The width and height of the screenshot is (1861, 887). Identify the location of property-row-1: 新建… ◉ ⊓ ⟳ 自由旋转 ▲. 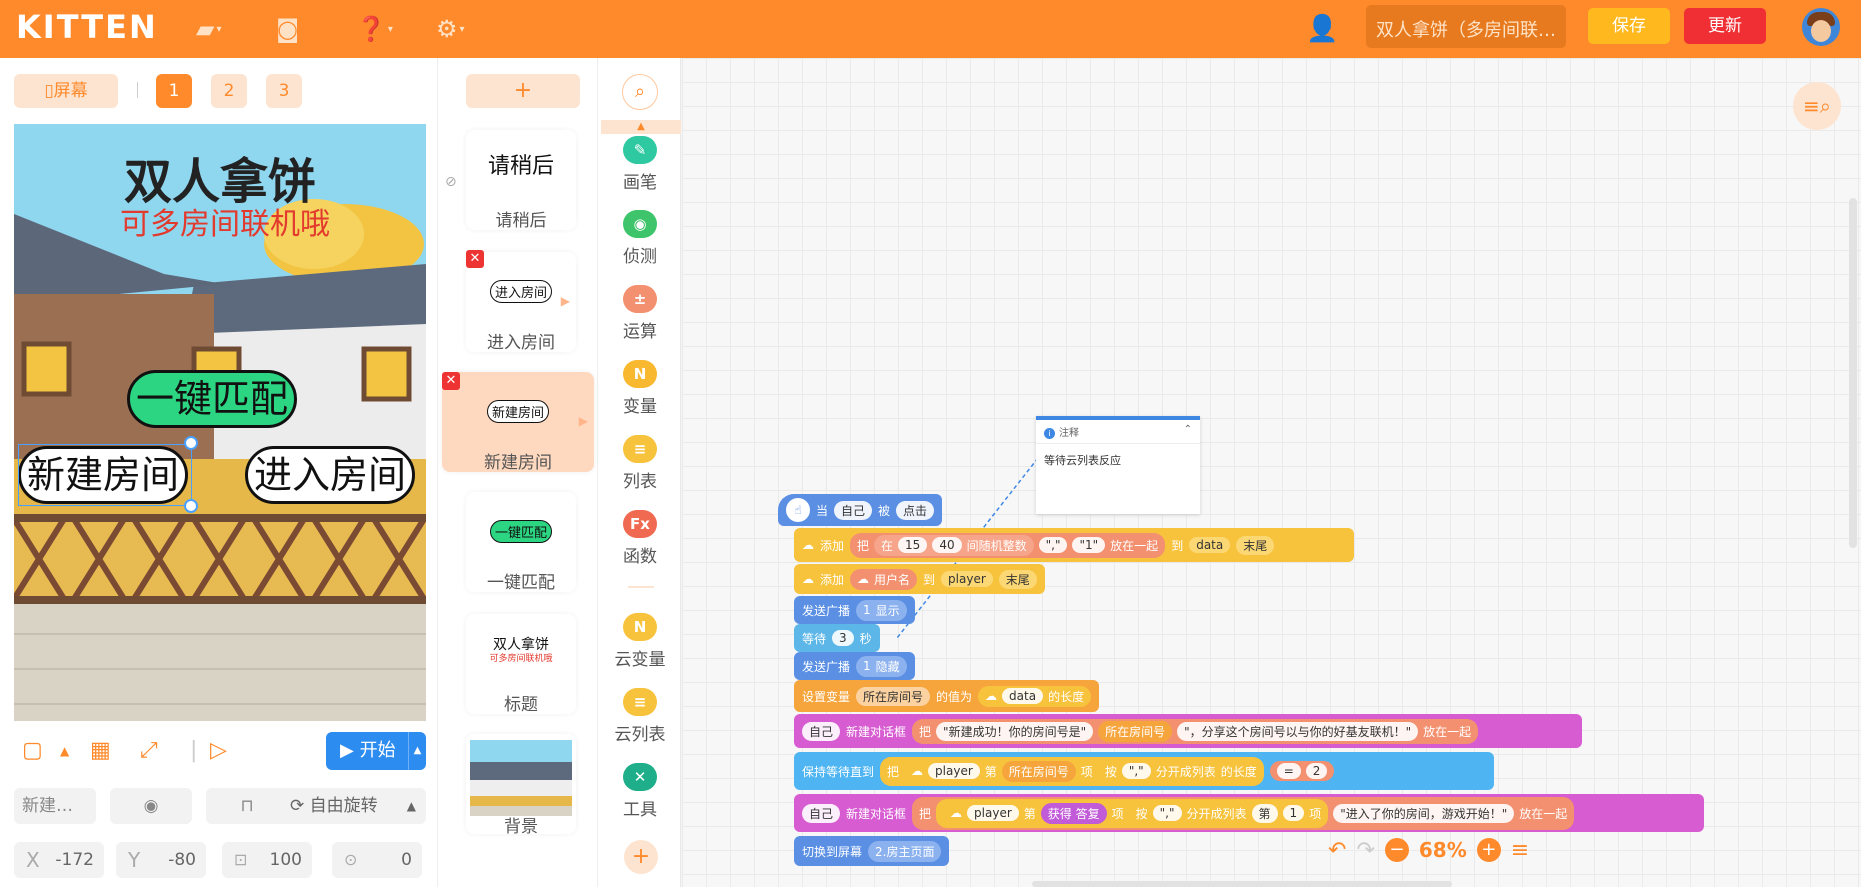
(224, 808).